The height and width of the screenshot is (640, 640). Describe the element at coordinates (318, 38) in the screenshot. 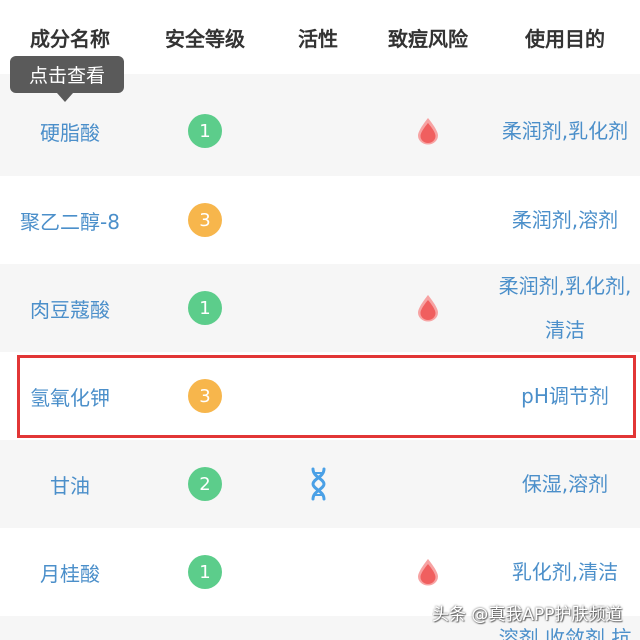

I see `column-header-activity: 活性` at that location.